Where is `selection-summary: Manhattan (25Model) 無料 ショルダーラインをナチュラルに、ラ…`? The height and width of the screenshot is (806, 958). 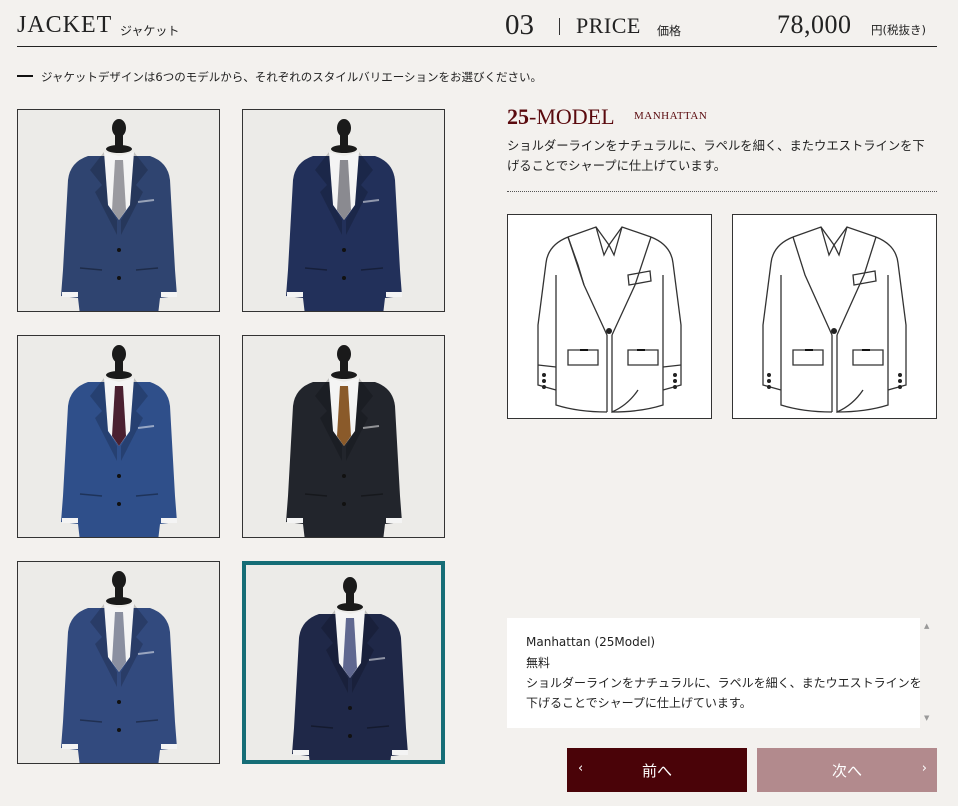
selection-summary: Manhattan (25Model) 無料 ショルダーラインをナチュラルに、ラ… is located at coordinates (714, 673).